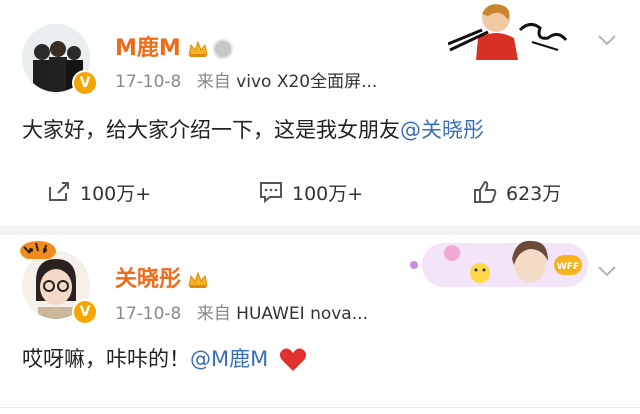 This screenshot has width=640, height=414. Describe the element at coordinates (162, 277) in the screenshot. I see `author-name: 关晓彤` at that location.